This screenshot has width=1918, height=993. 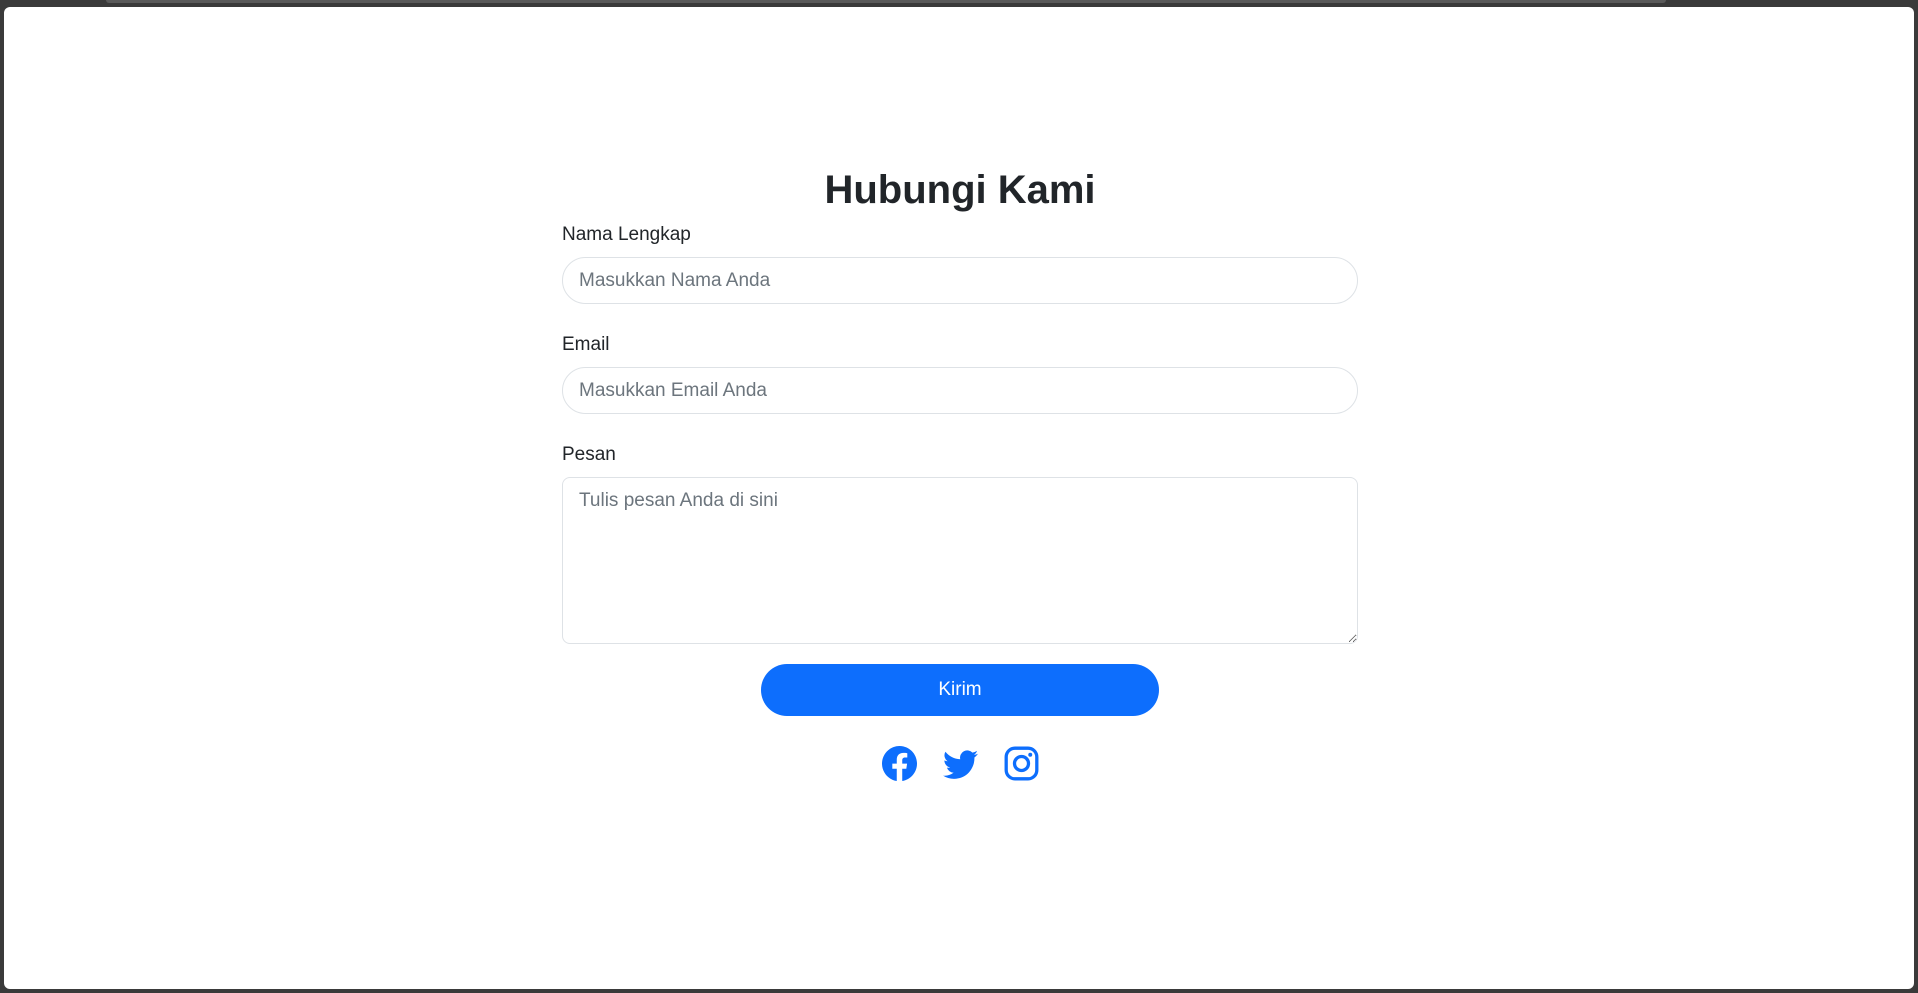 I want to click on twitter-icon, so click(x=960, y=764).